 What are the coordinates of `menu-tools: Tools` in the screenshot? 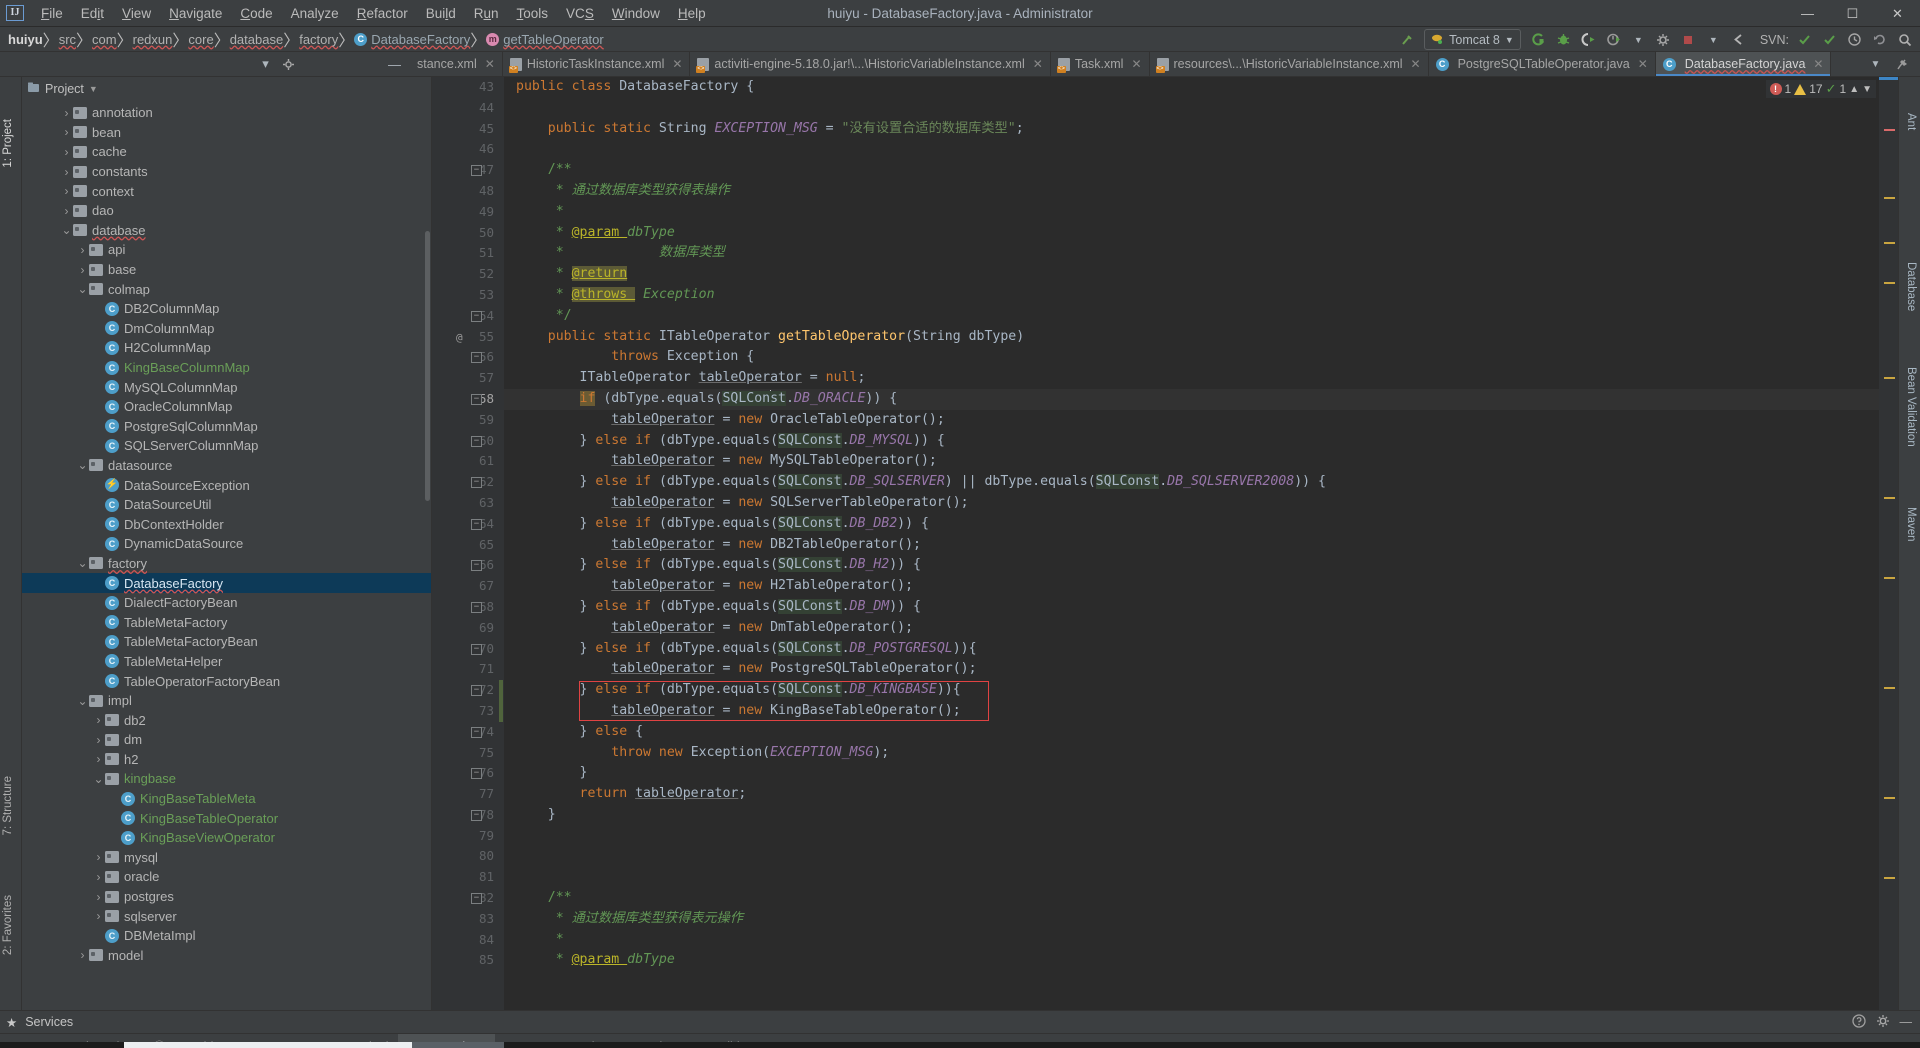 It's located at (533, 13).